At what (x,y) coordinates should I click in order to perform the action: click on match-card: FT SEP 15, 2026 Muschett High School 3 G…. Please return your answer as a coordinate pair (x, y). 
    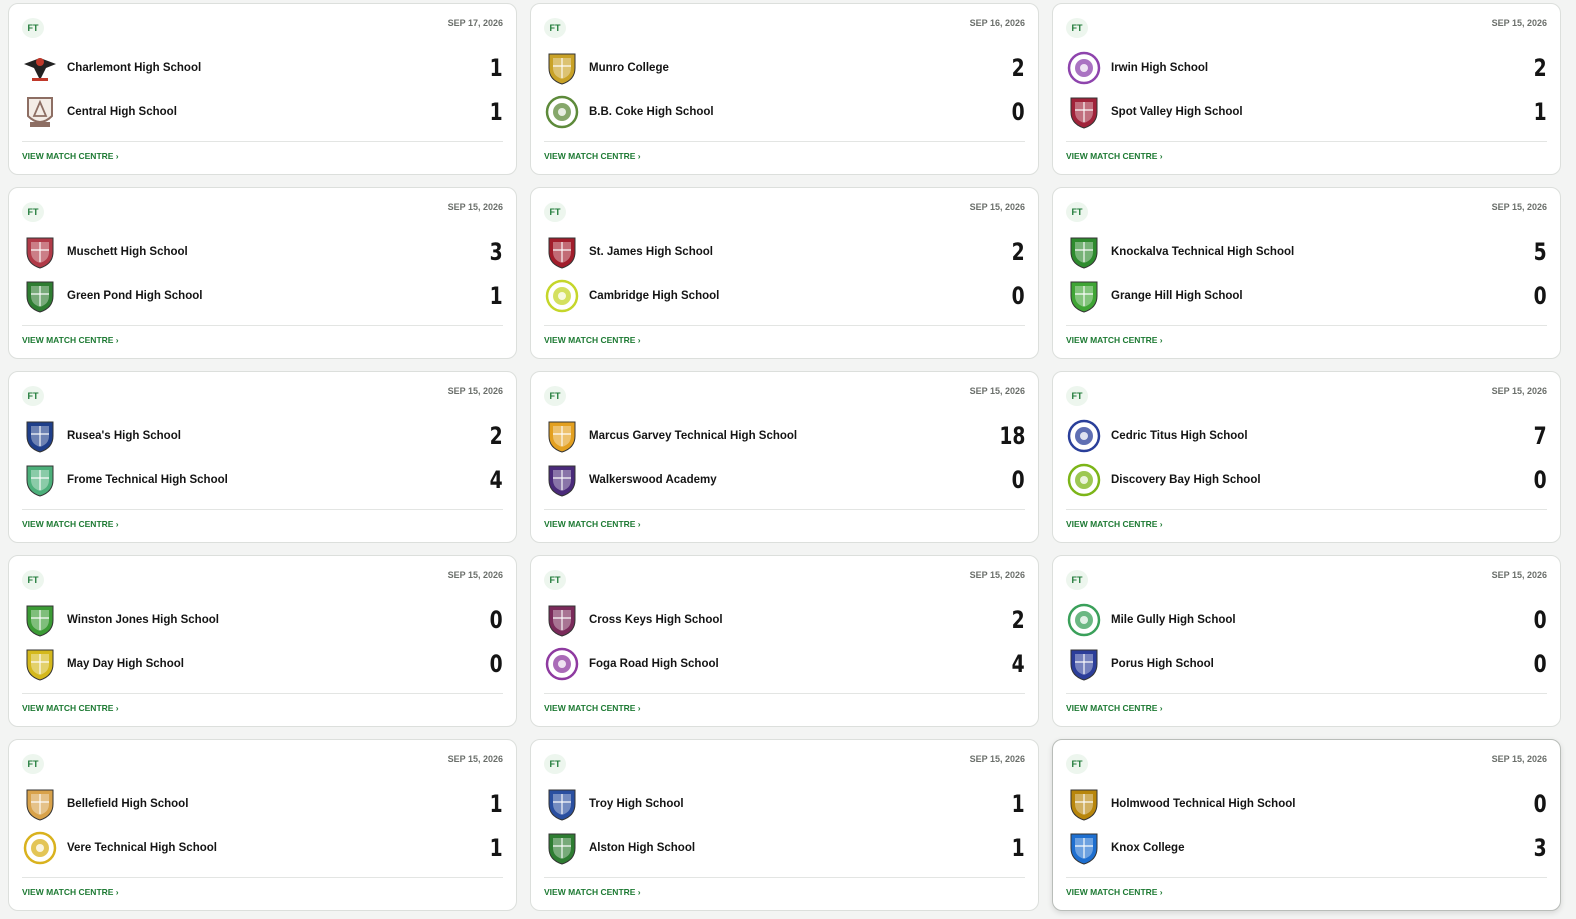
    Looking at the image, I should click on (262, 273).